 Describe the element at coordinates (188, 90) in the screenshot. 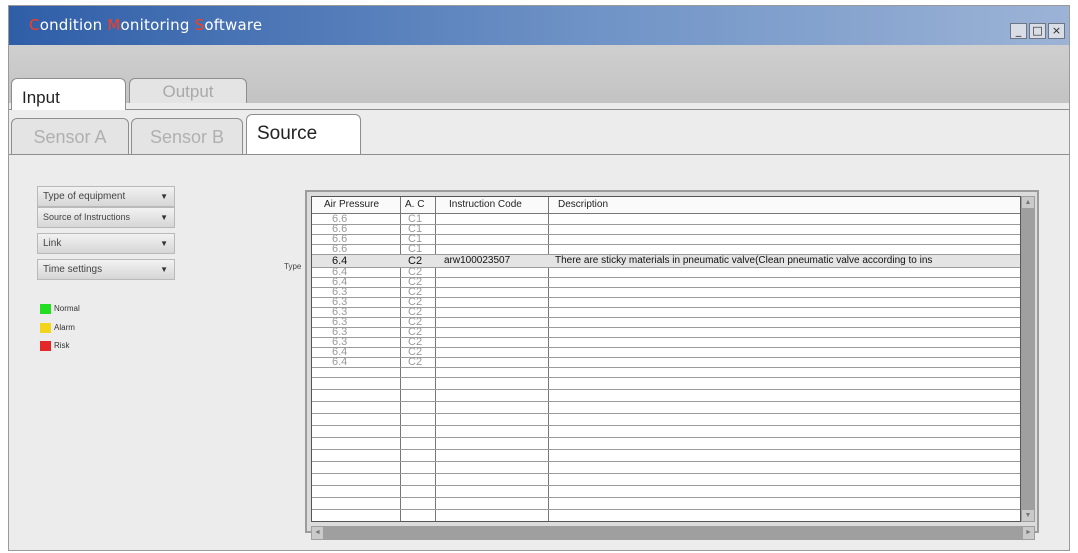

I see `tab-output: Output` at that location.